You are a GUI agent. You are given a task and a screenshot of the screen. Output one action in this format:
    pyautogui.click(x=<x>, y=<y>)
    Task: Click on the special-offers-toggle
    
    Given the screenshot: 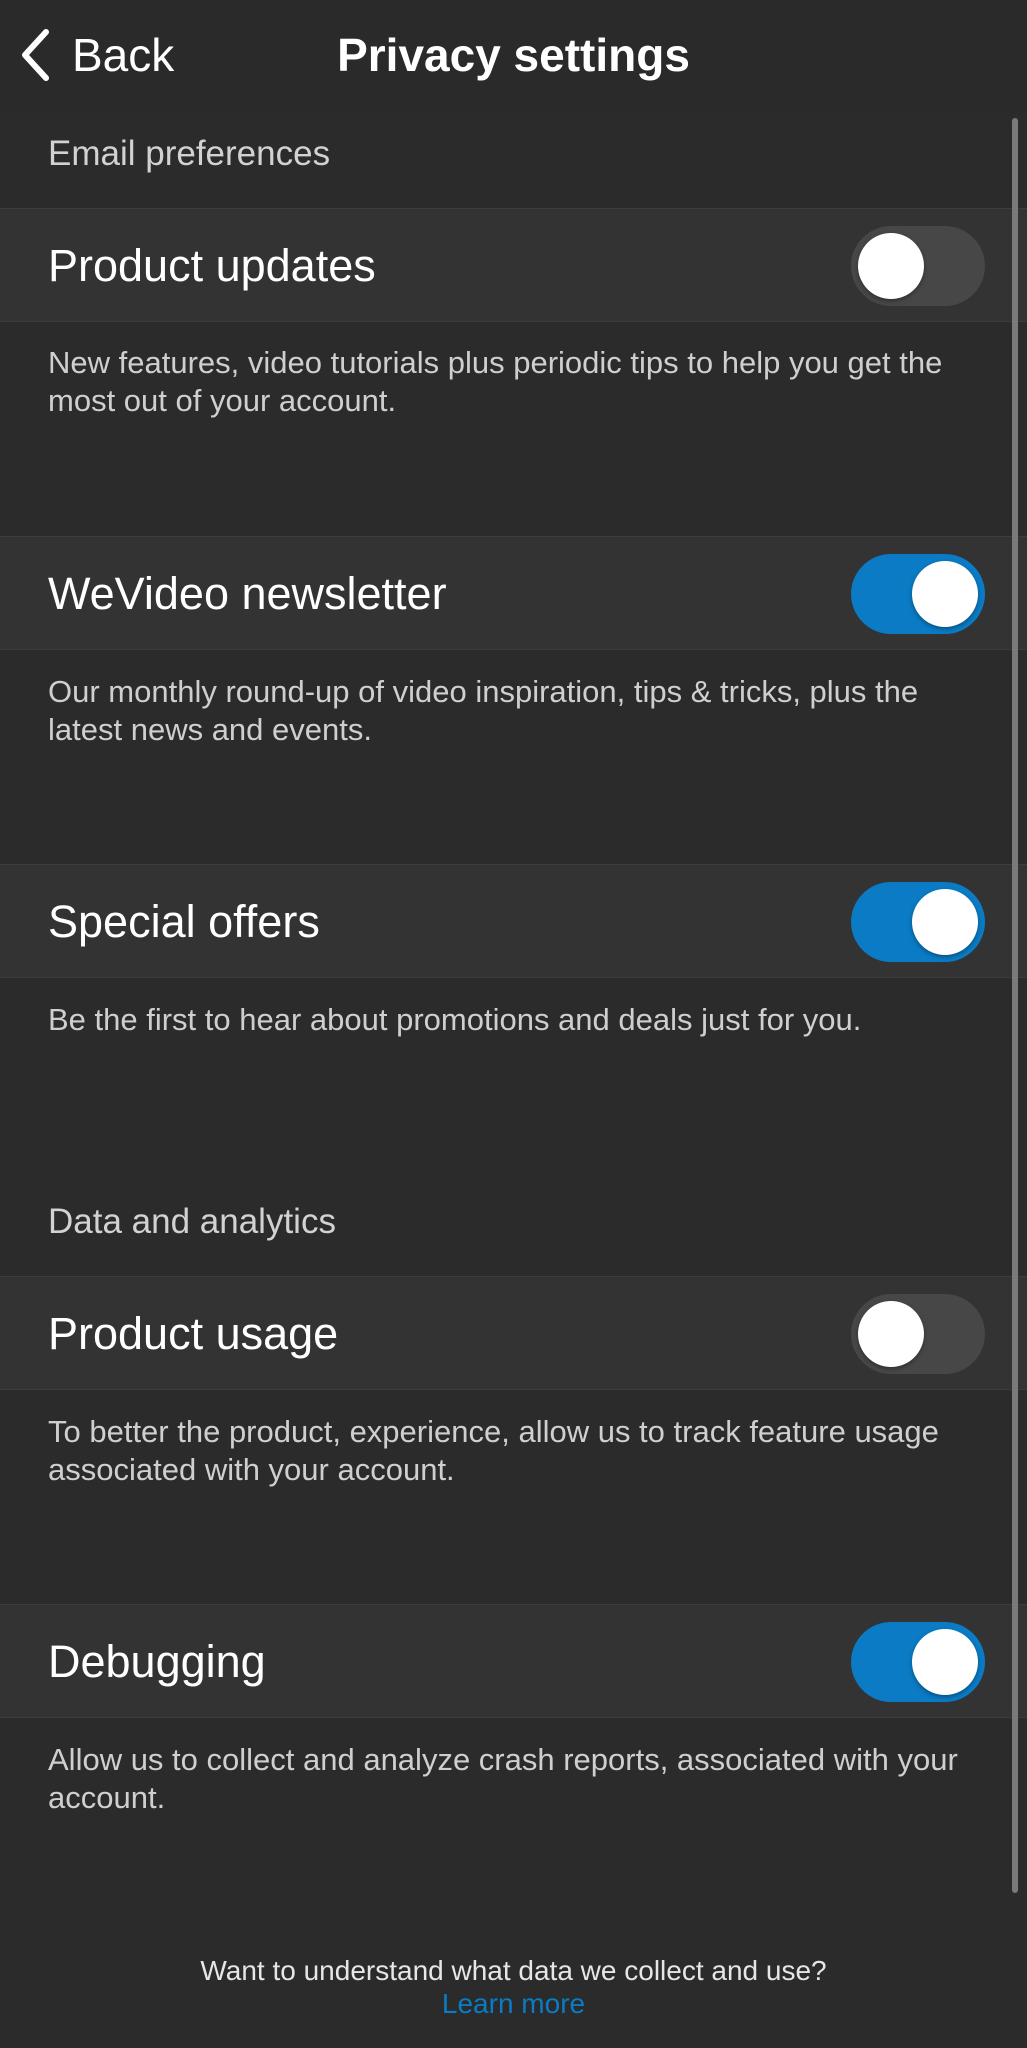 What is the action you would take?
    pyautogui.click(x=918, y=922)
    